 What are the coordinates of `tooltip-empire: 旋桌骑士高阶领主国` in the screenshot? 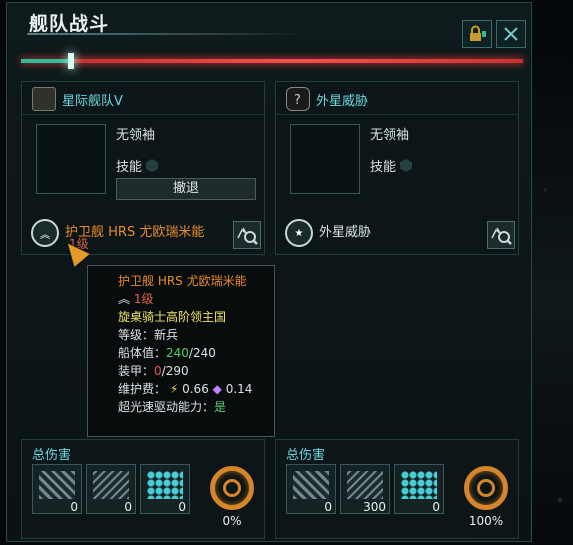 It's located at (172, 317).